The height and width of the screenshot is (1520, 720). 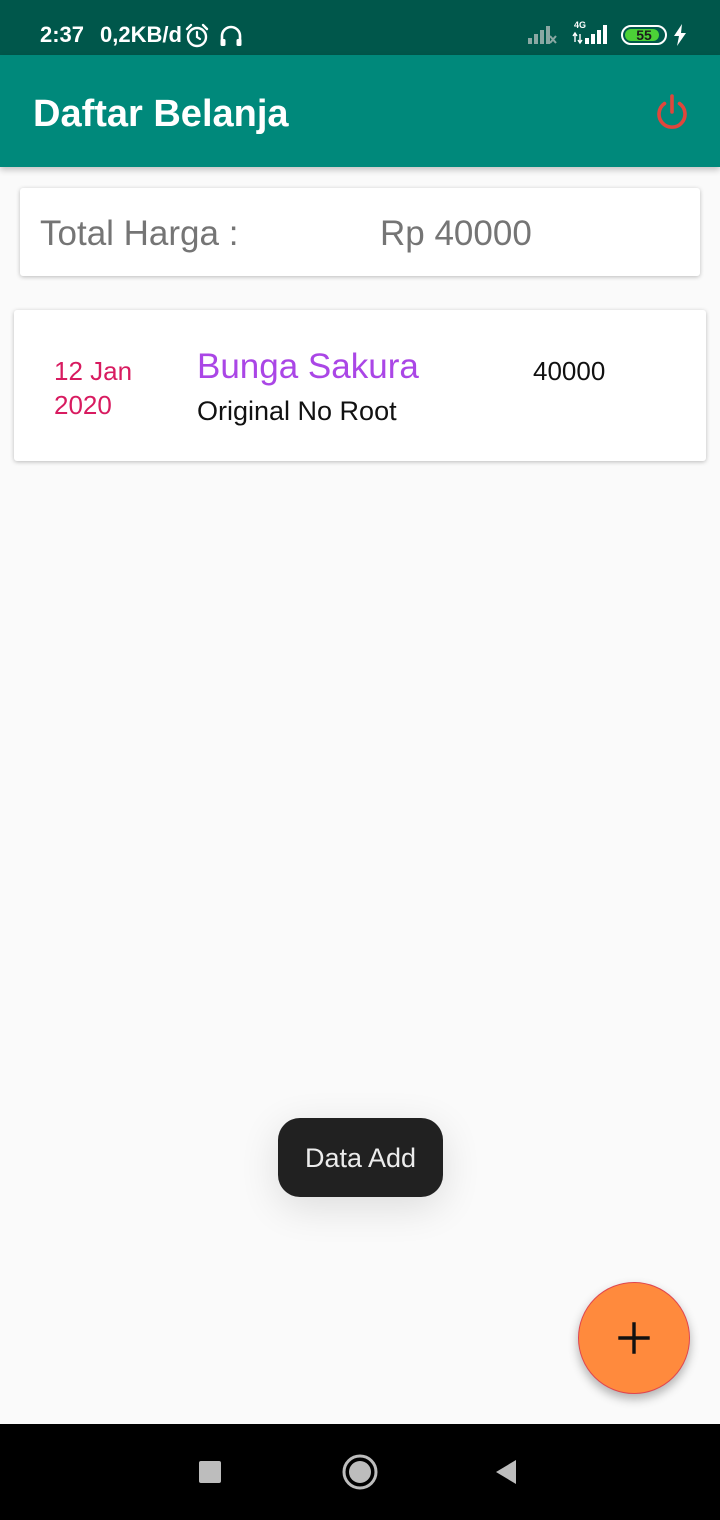 I want to click on recents-icon, so click(x=210, y=1472).